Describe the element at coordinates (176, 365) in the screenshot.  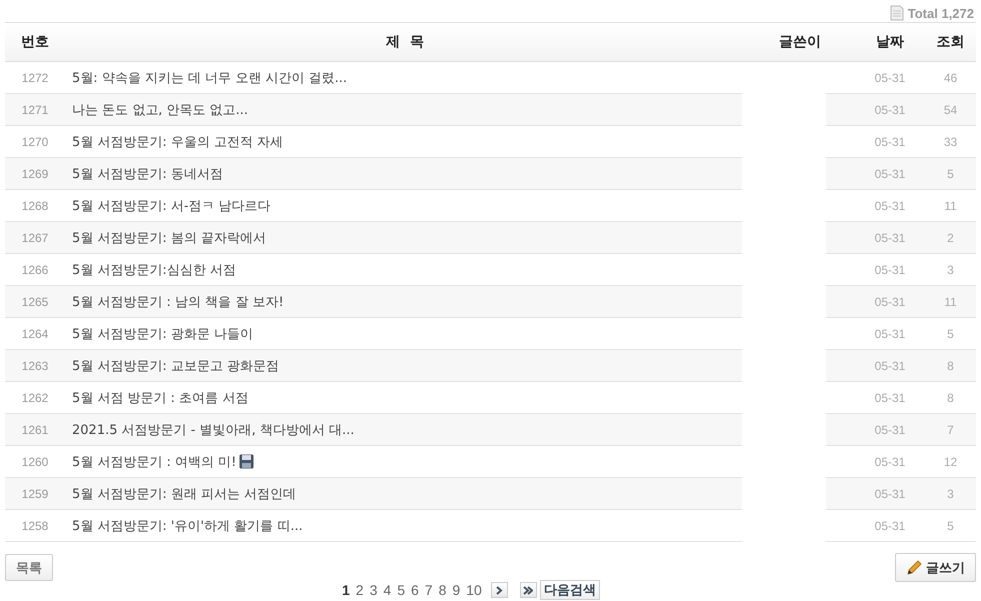
I see `post-title-link: 5월 서점방문기: 교보문고 광화문점` at that location.